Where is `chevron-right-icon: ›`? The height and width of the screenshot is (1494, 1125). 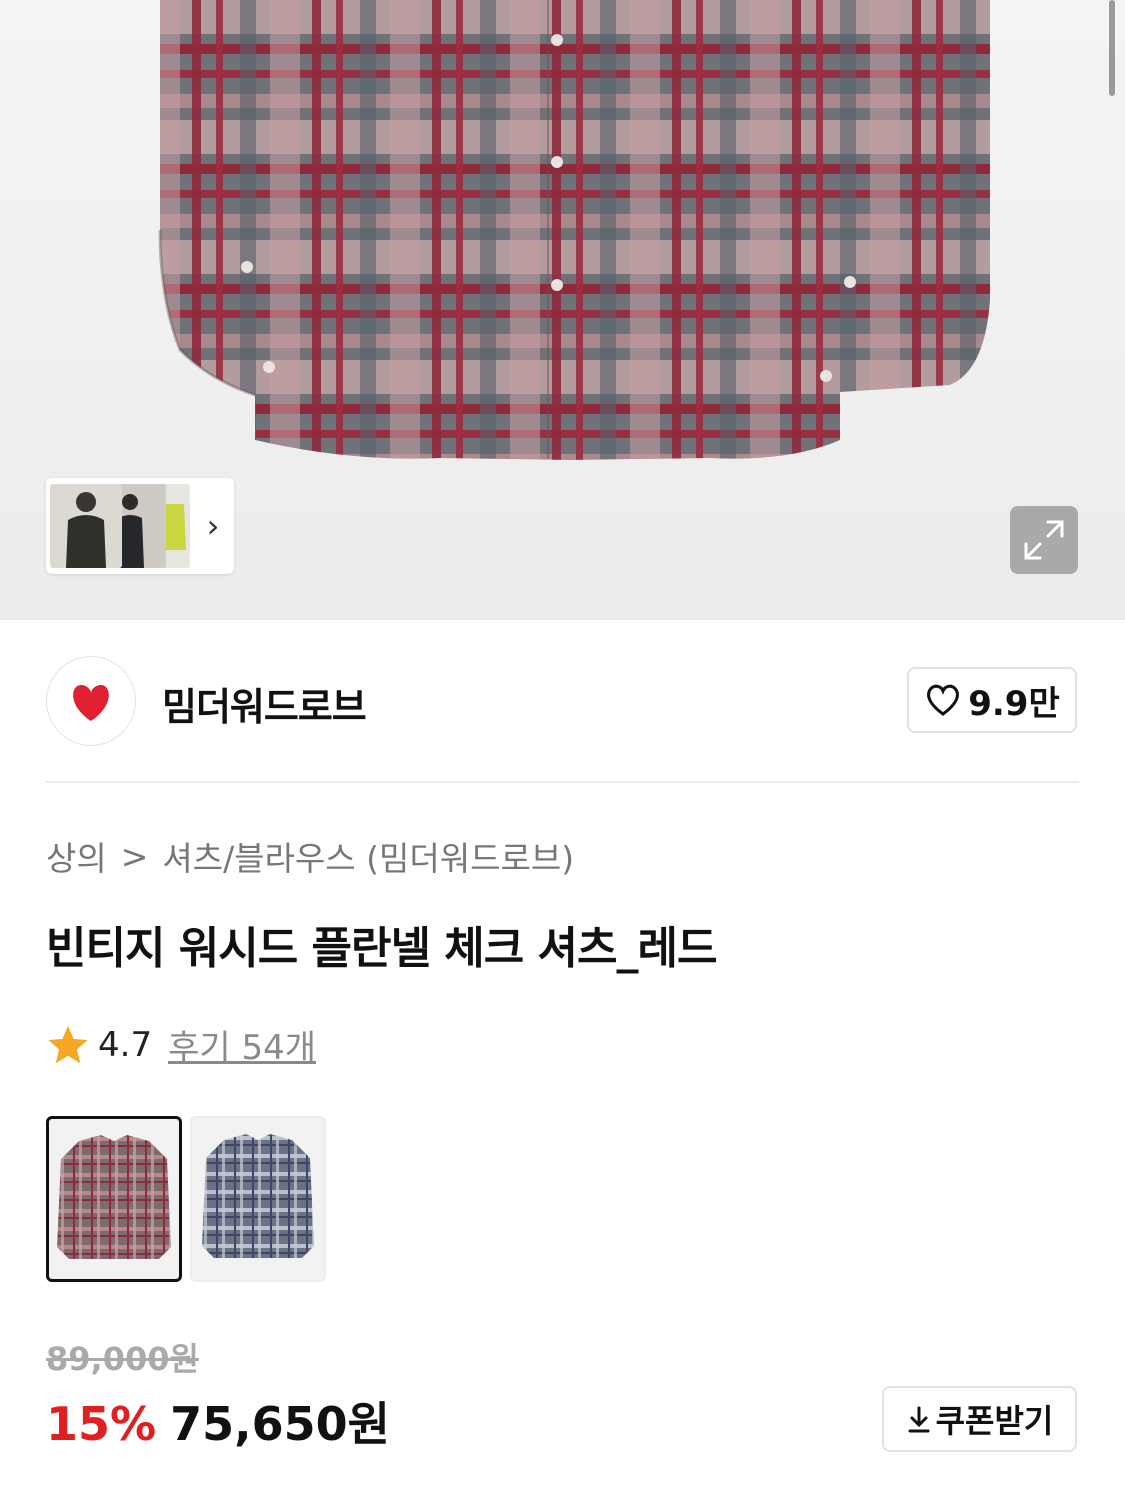
chevron-right-icon: › is located at coordinates (213, 526).